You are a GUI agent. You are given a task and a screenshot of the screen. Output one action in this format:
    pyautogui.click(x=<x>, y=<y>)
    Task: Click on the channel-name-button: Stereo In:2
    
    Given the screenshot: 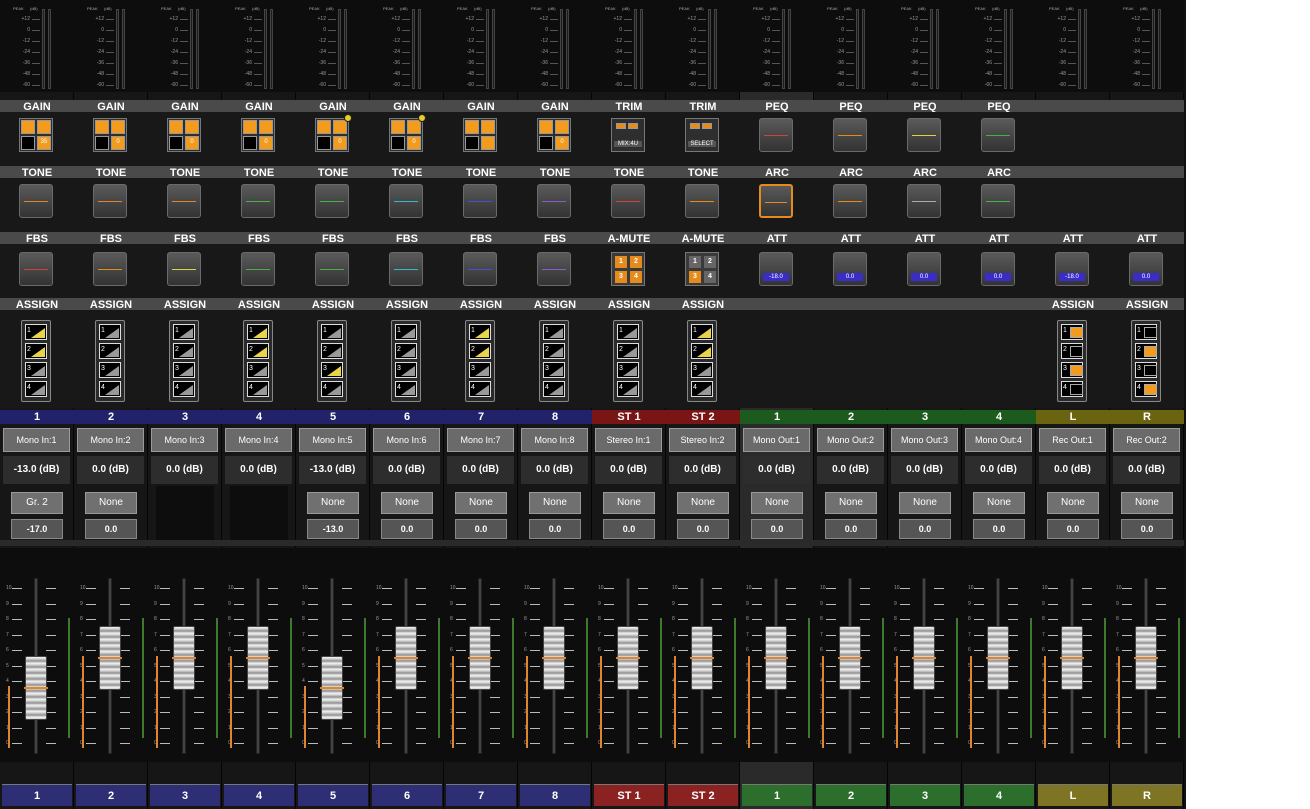 What is the action you would take?
    pyautogui.click(x=702, y=440)
    